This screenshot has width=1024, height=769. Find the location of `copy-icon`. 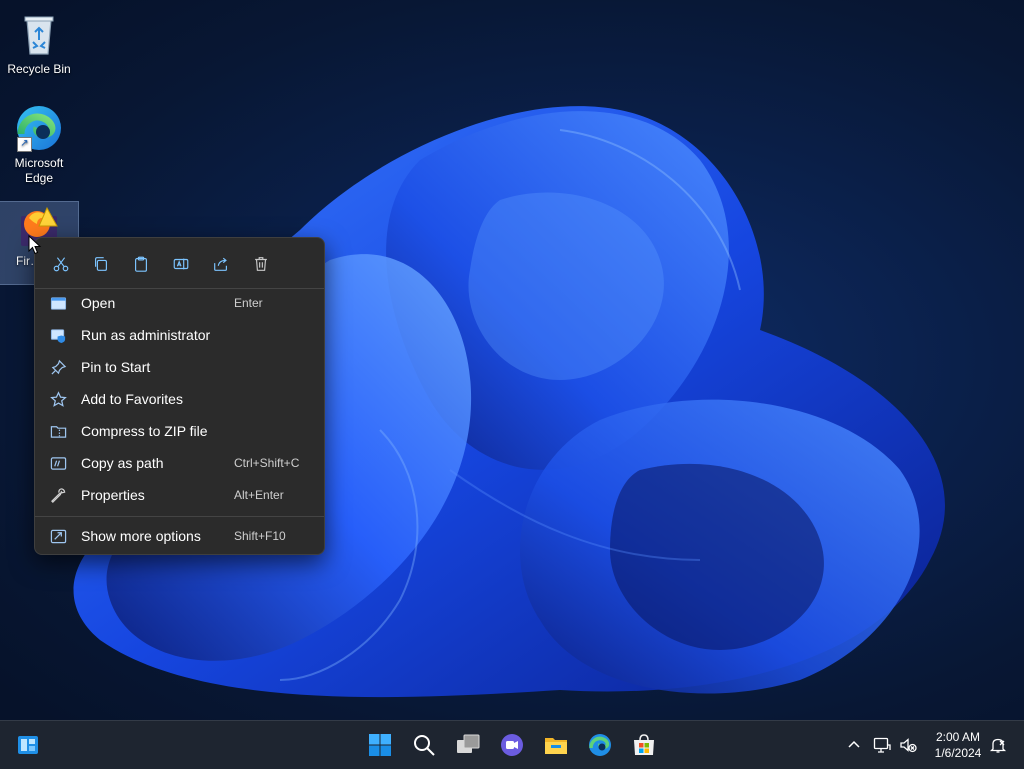

copy-icon is located at coordinates (101, 264).